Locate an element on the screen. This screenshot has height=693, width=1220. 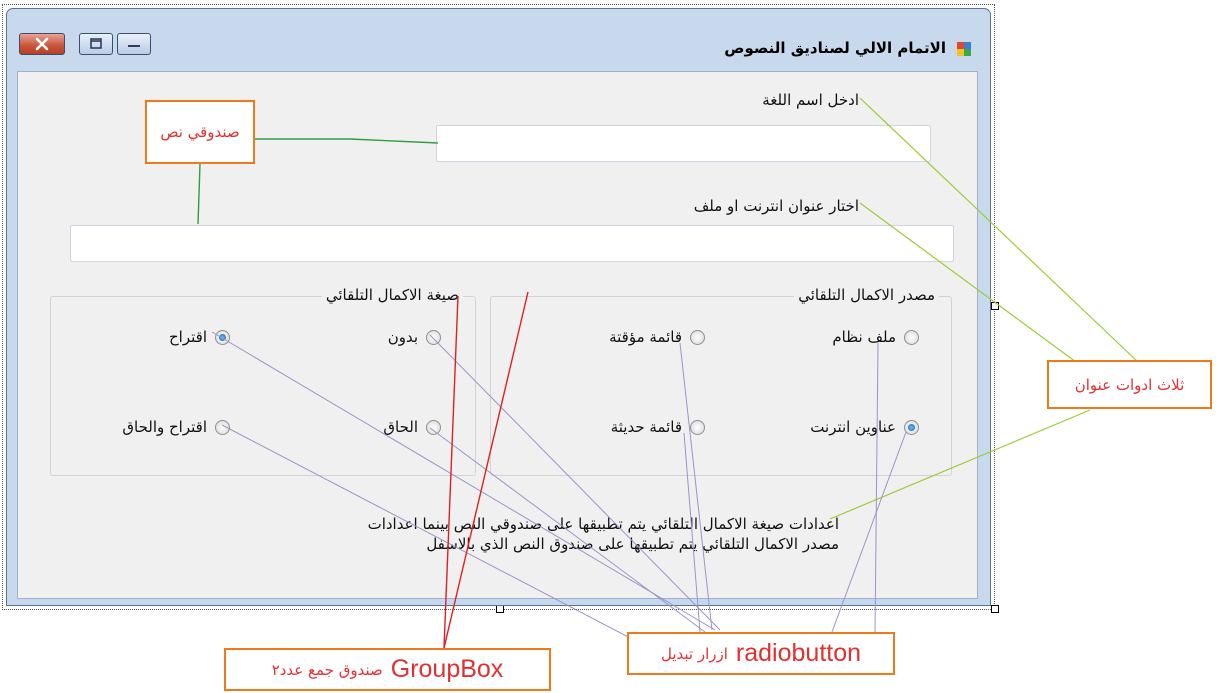
close-button is located at coordinates (42, 44).